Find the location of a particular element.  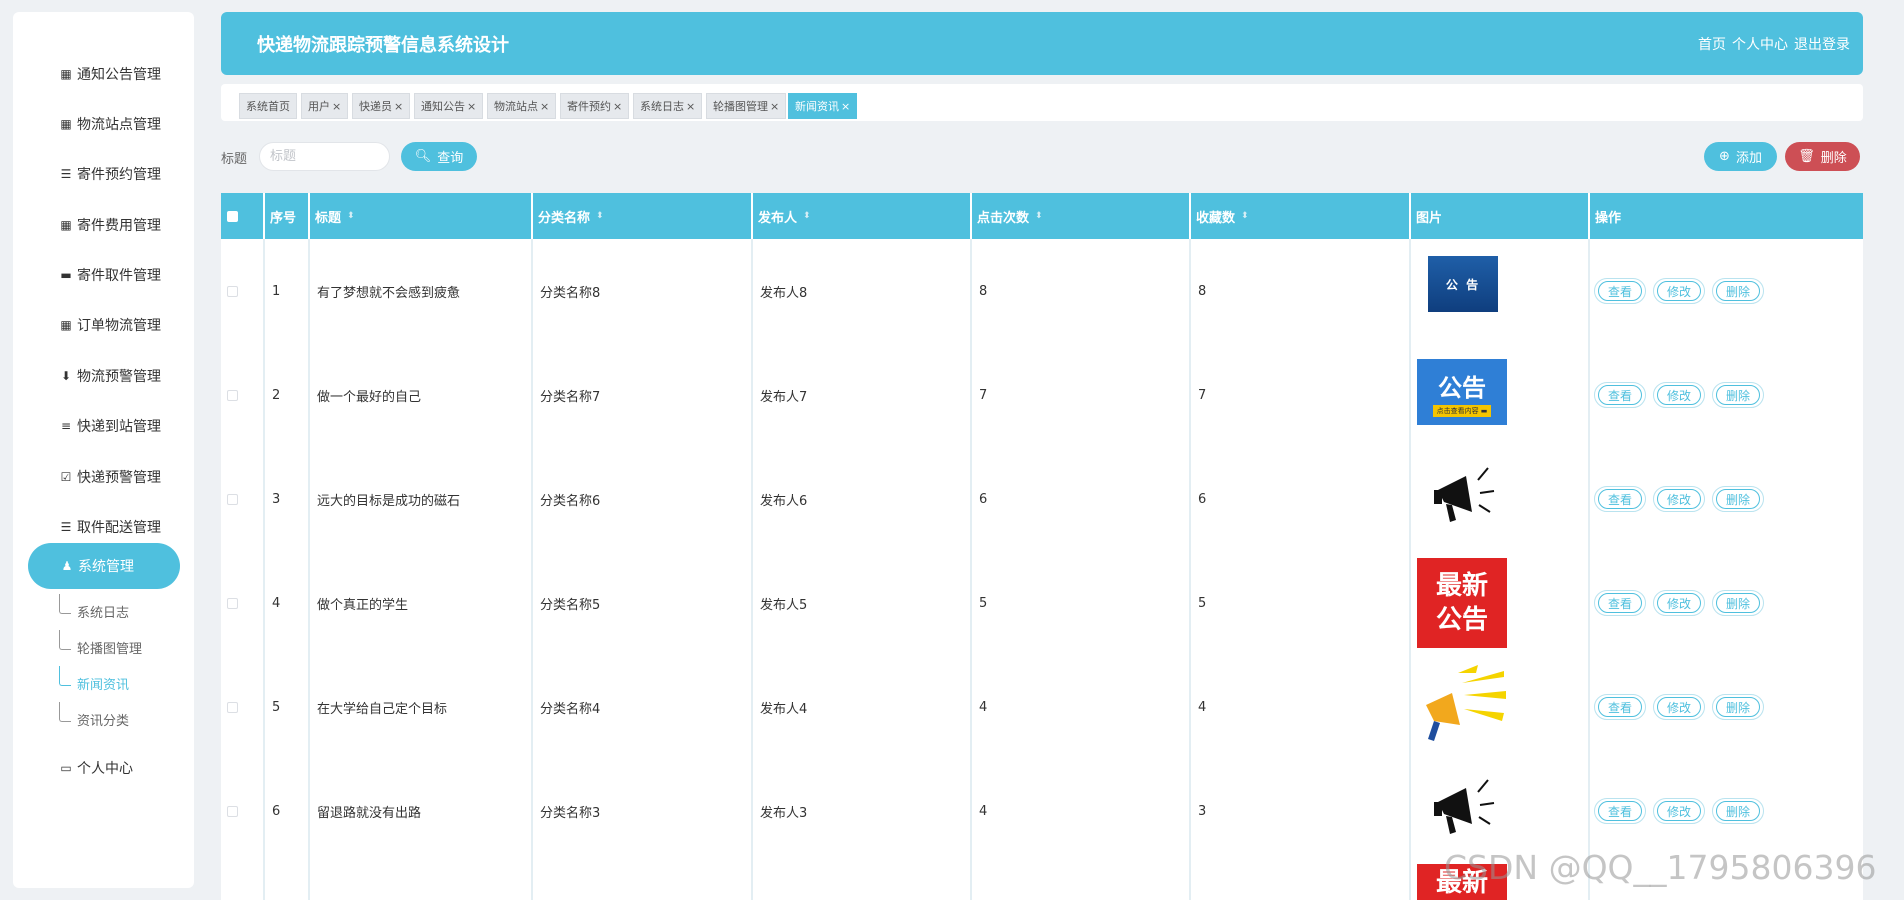

search-input is located at coordinates (324, 156).